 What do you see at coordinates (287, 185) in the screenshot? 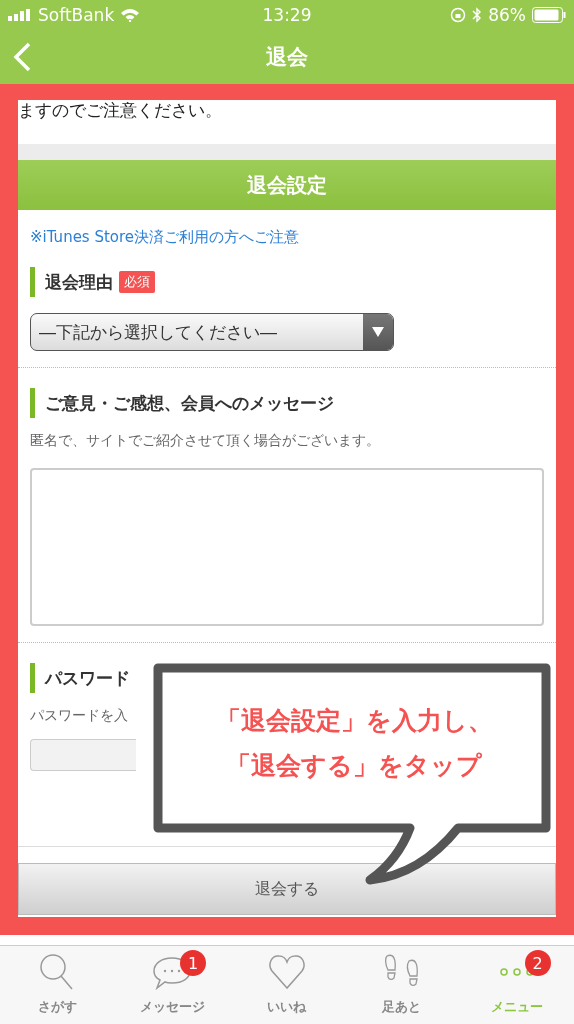
I see `section-title: 退会設定` at bounding box center [287, 185].